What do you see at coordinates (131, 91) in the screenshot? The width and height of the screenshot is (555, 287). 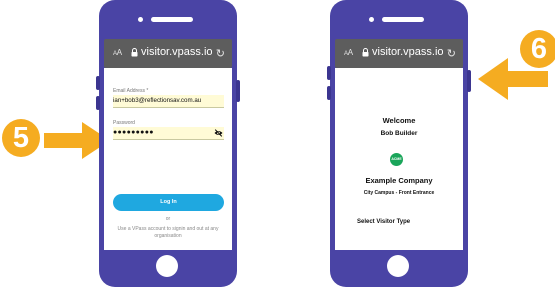 I see `email-label: Email Address *` at bounding box center [131, 91].